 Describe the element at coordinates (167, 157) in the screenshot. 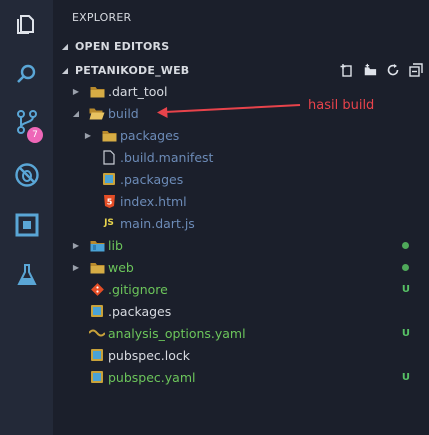

I see `tree-item-label: .build.manifest` at that location.